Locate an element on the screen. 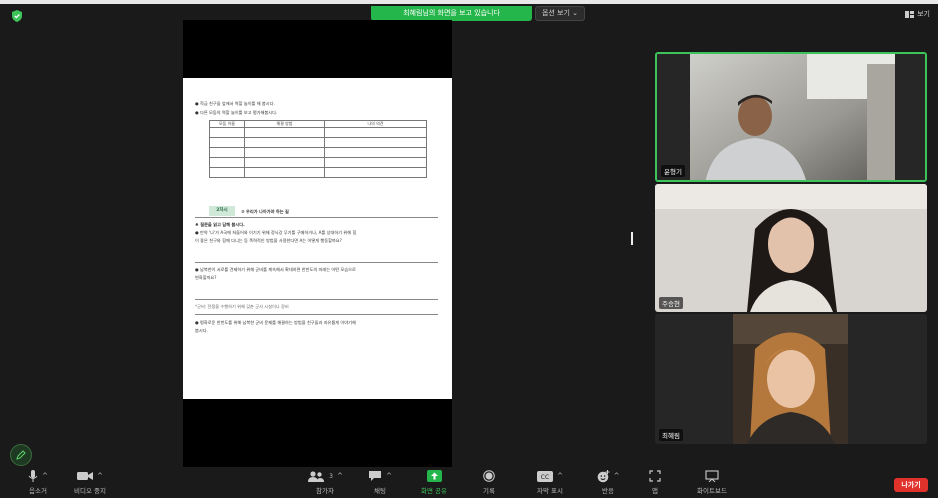  participant-tile: 주승현 is located at coordinates (791, 248).